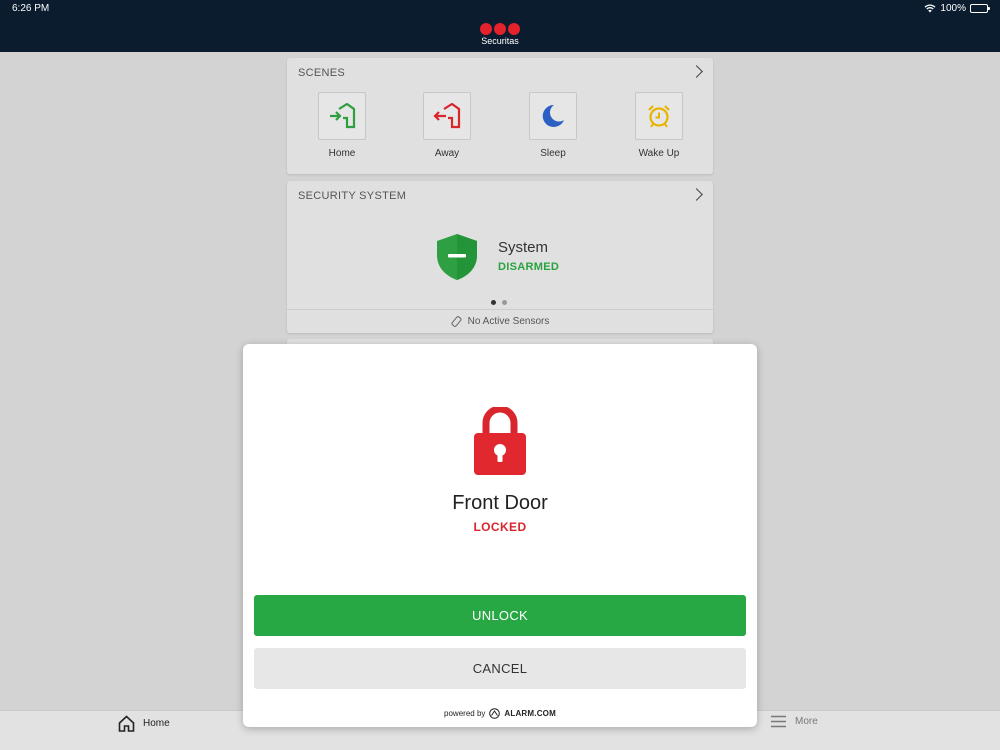 This screenshot has width=1000, height=750. What do you see at coordinates (500, 615) in the screenshot?
I see `unlock-button: UNLOCK` at bounding box center [500, 615].